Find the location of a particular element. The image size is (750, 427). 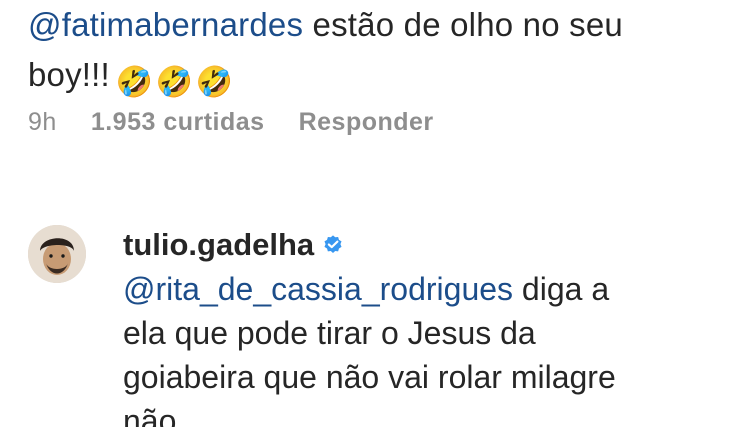

likes-count-link: 1.953 curtidas is located at coordinates (178, 122).